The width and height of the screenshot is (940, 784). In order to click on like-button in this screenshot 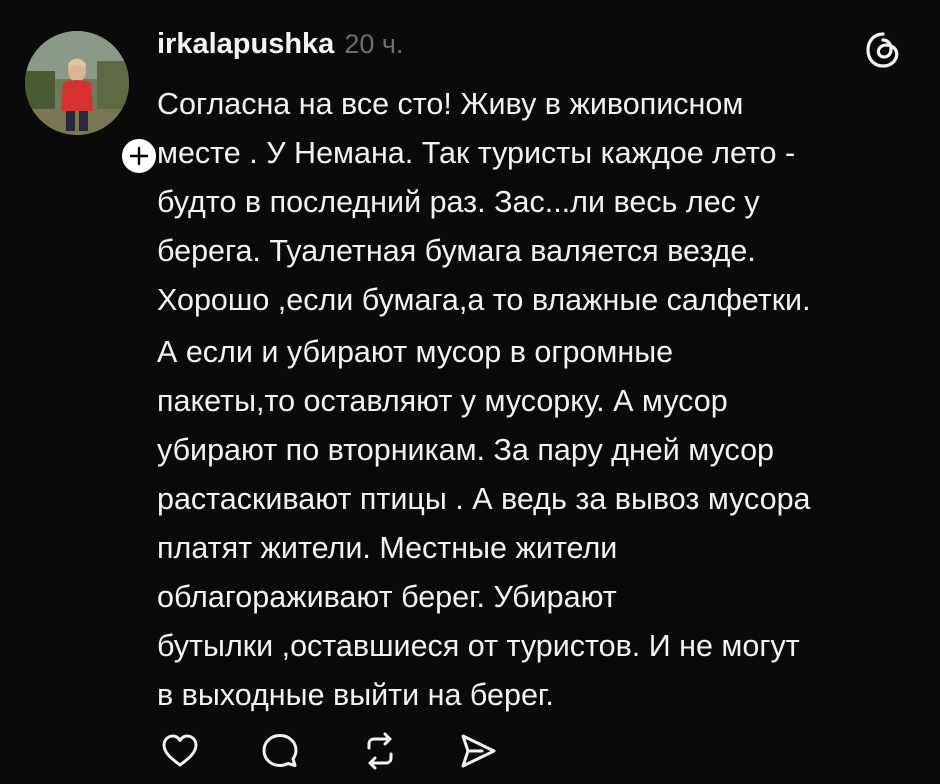, I will do `click(180, 751)`.